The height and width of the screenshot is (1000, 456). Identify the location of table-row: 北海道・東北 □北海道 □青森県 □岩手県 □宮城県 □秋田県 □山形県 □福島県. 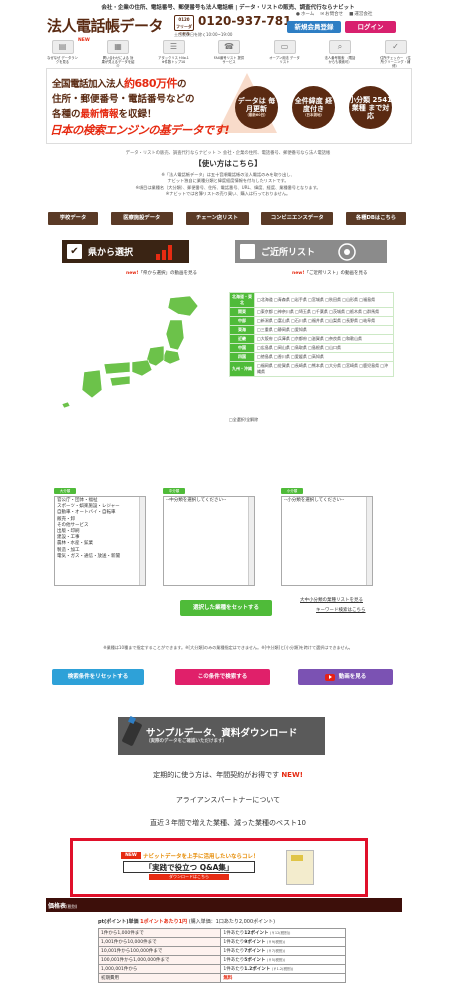
(311, 300).